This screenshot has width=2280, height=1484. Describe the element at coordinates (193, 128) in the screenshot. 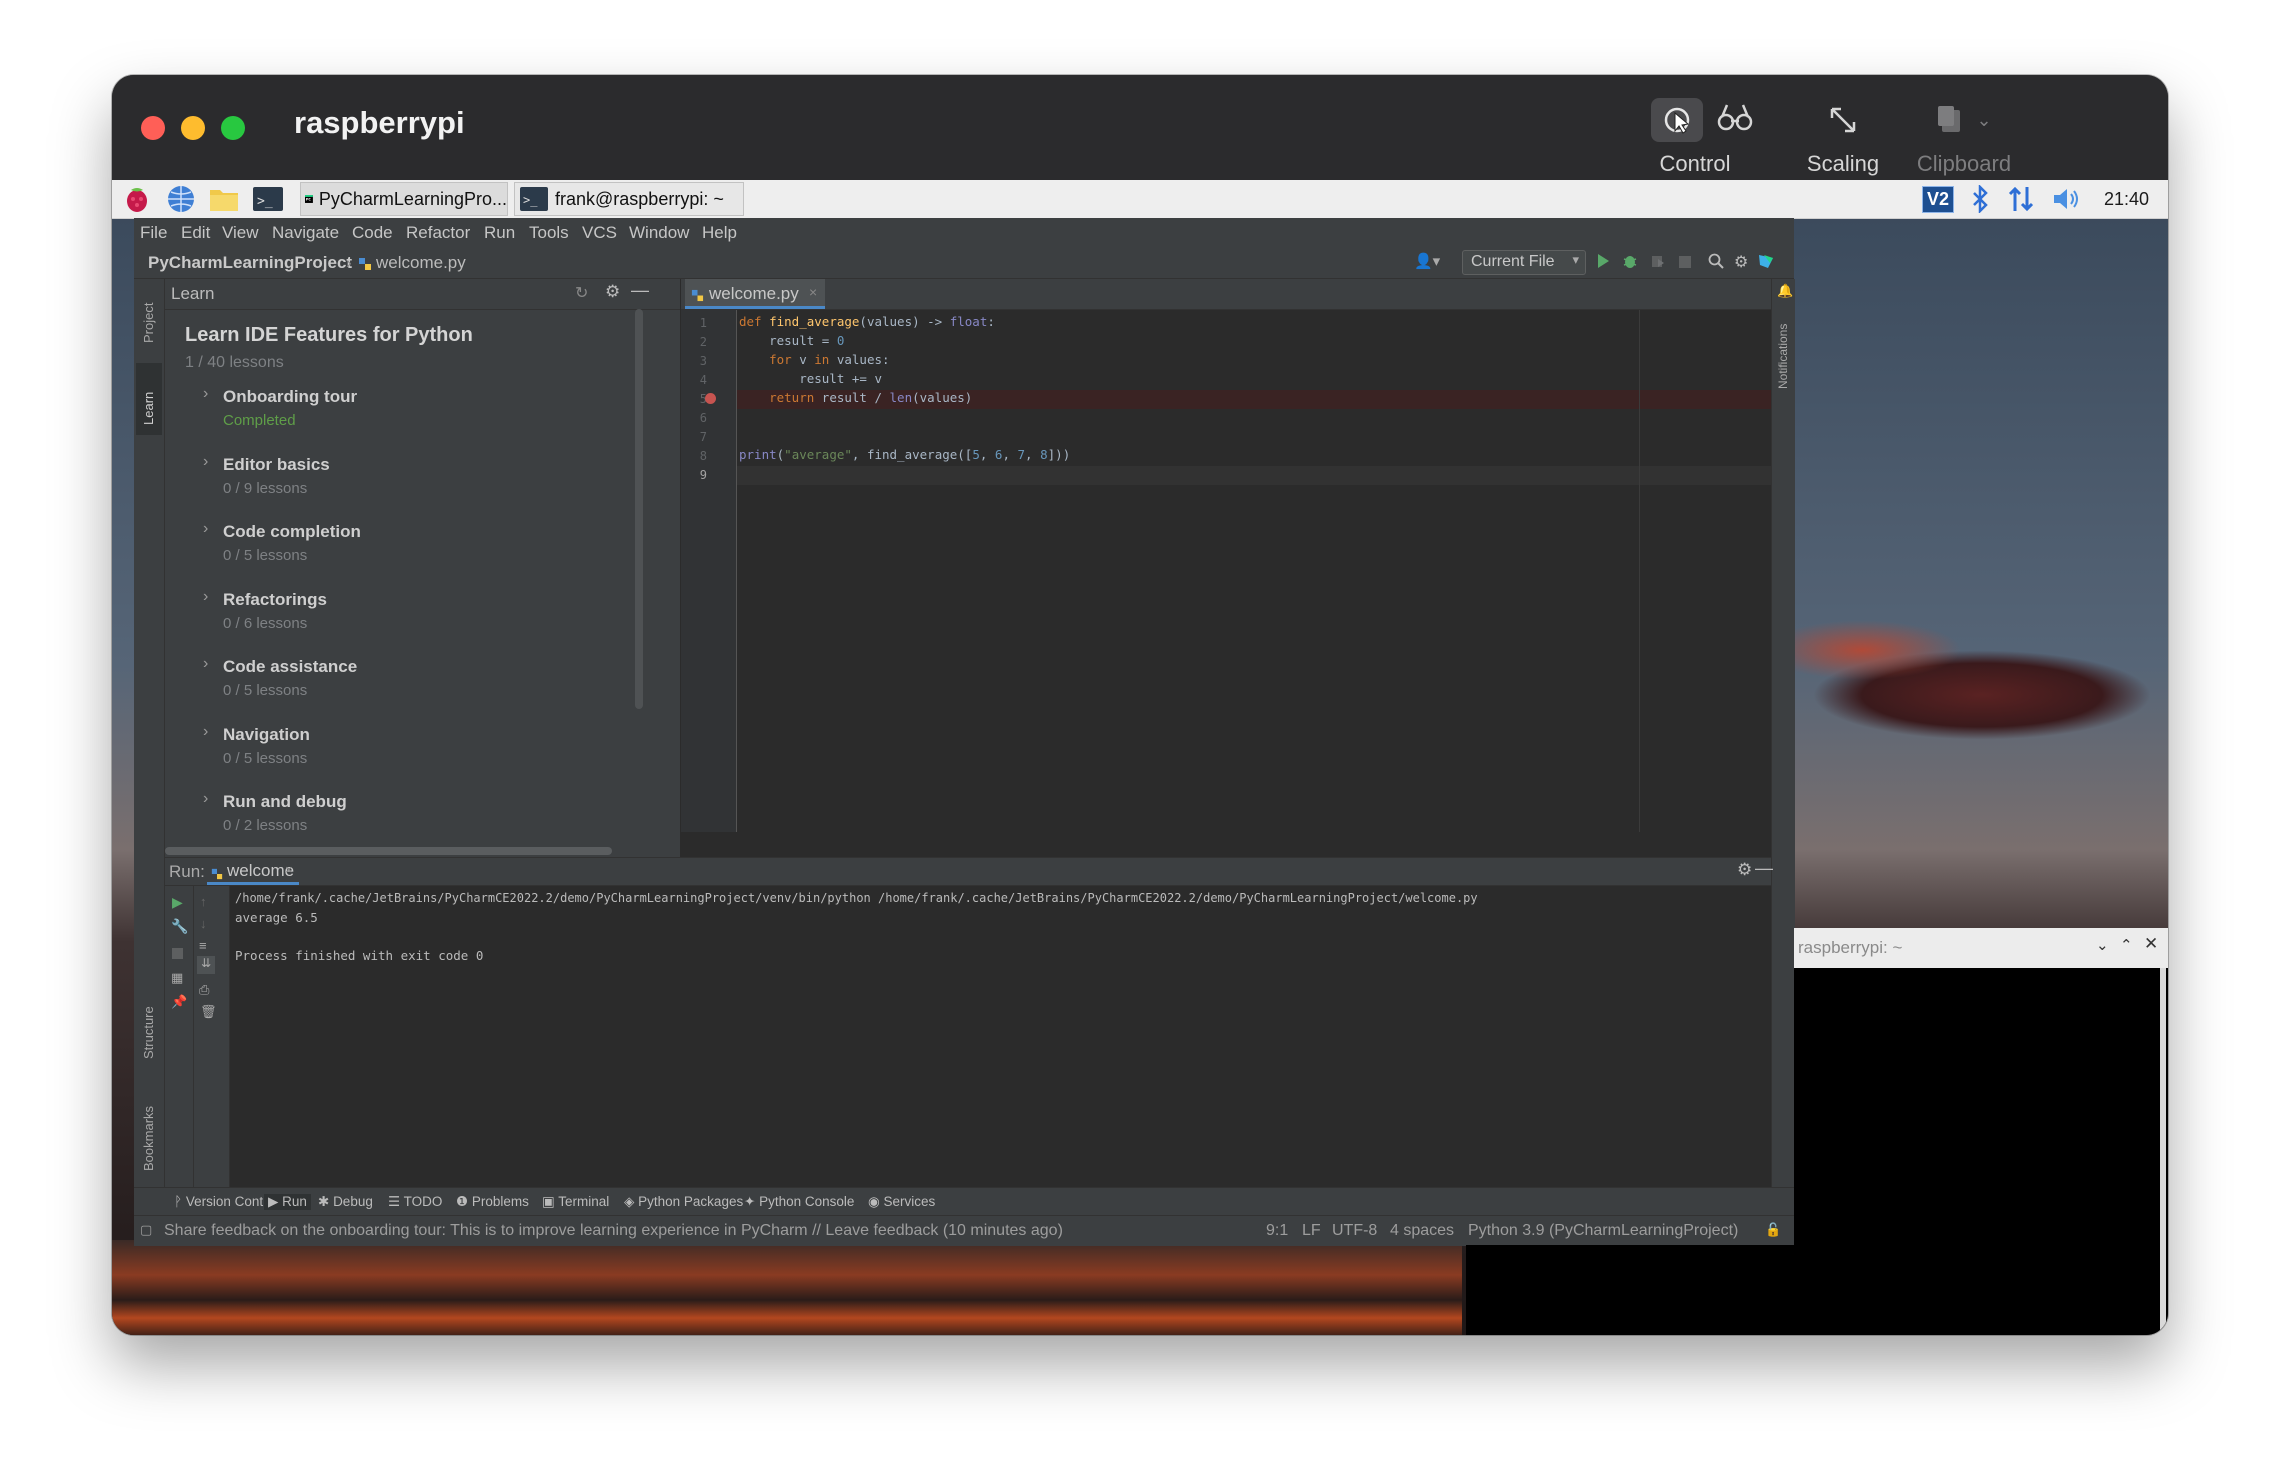

I see `minimize-button` at that location.